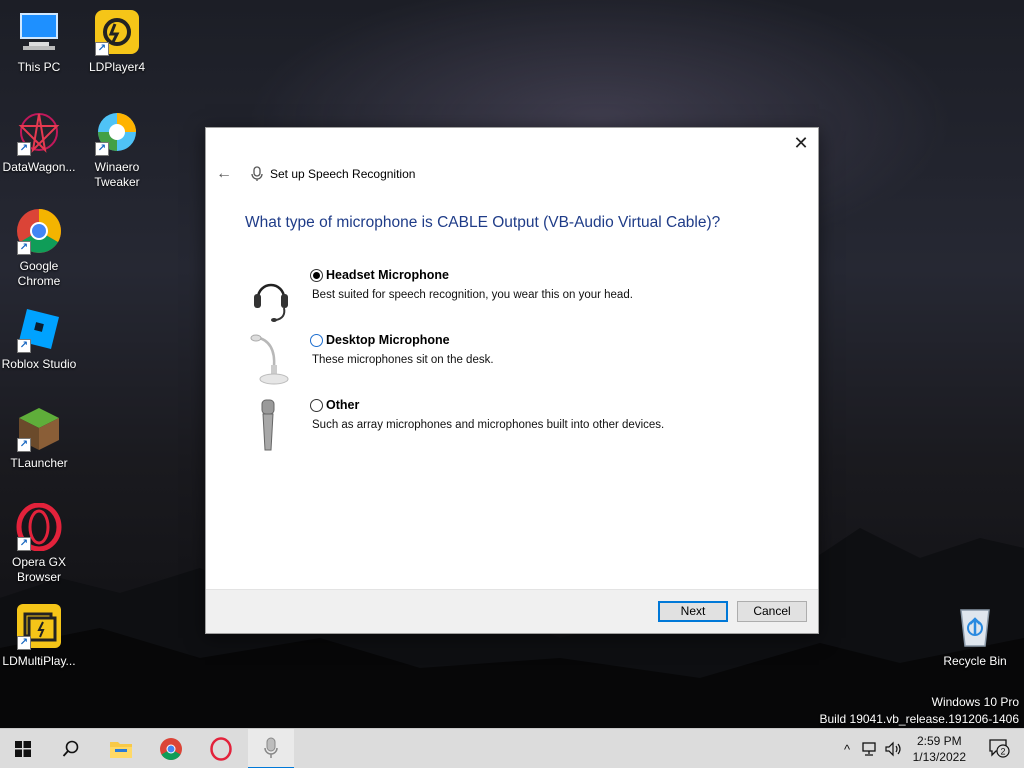  I want to click on datawagon-icon: ↗, so click(39, 132).